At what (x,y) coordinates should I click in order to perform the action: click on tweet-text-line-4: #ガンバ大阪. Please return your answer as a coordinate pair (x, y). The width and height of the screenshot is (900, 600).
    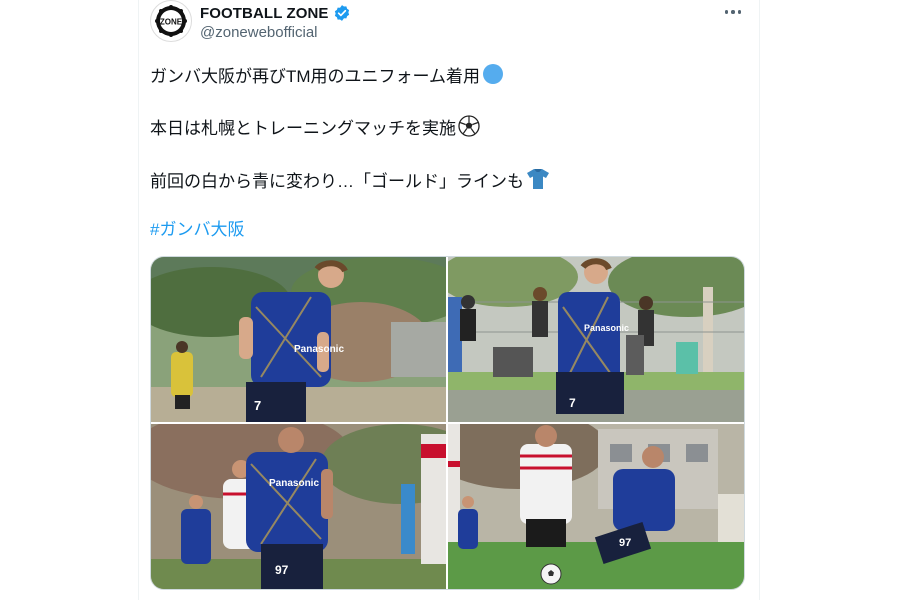
    Looking at the image, I should click on (197, 230).